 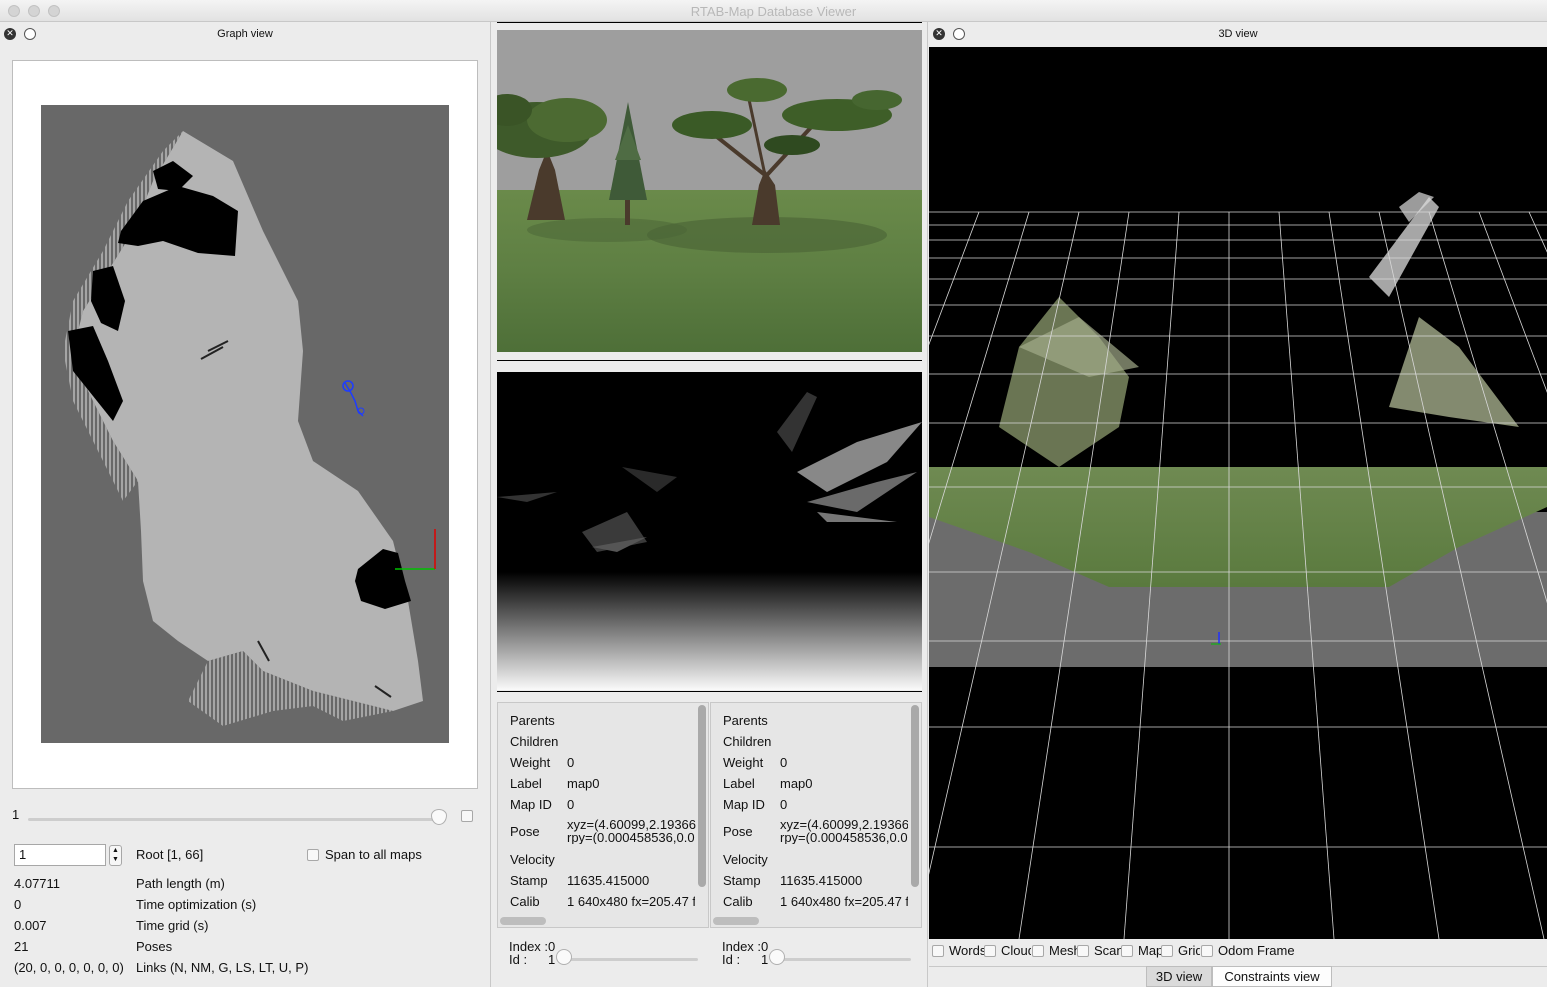 What do you see at coordinates (968, 950) in the screenshot?
I see `words-label: Words` at bounding box center [968, 950].